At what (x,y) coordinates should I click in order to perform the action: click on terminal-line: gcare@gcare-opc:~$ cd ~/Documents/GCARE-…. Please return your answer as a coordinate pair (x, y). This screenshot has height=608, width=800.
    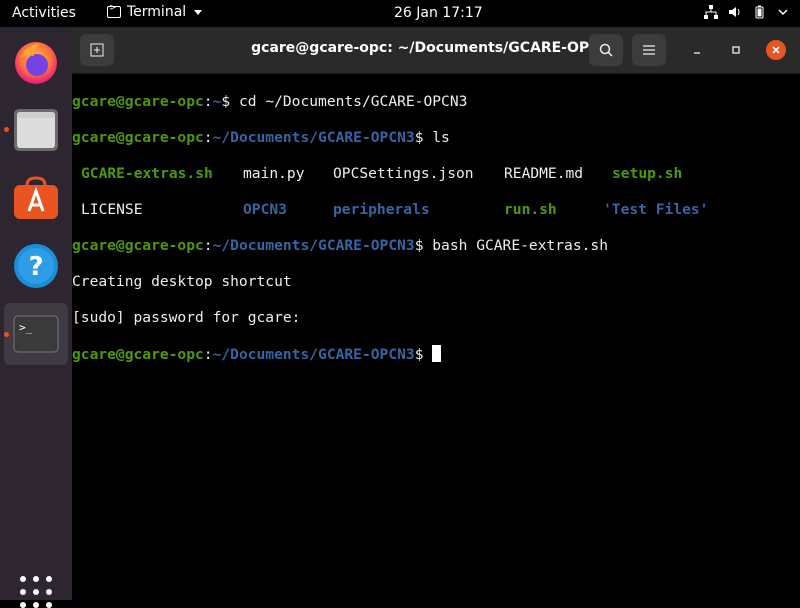
    Looking at the image, I should click on (270, 101).